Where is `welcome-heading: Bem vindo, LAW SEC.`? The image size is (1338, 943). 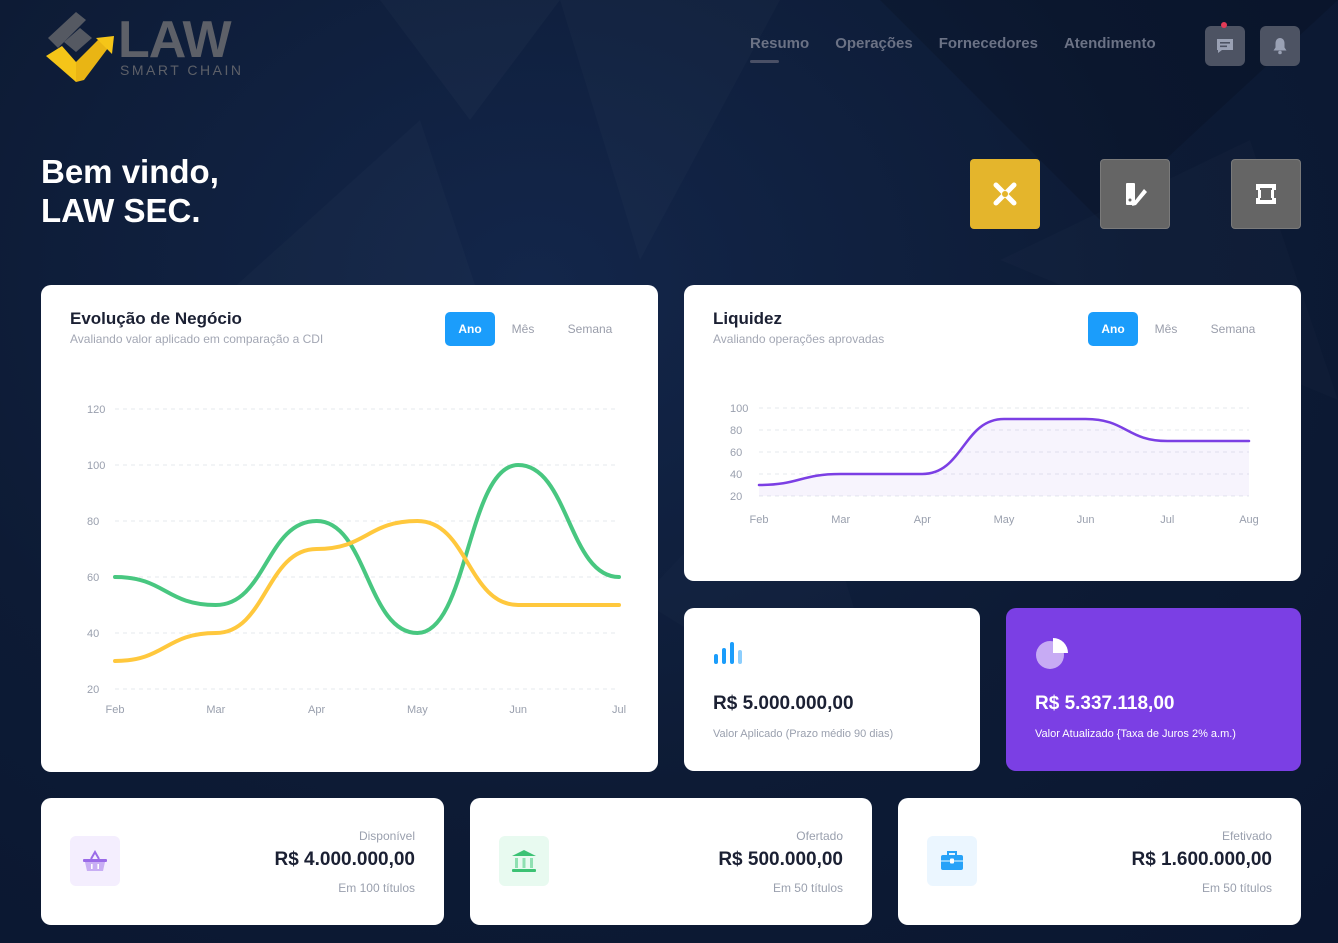 welcome-heading: Bem vindo, LAW SEC. is located at coordinates (130, 191).